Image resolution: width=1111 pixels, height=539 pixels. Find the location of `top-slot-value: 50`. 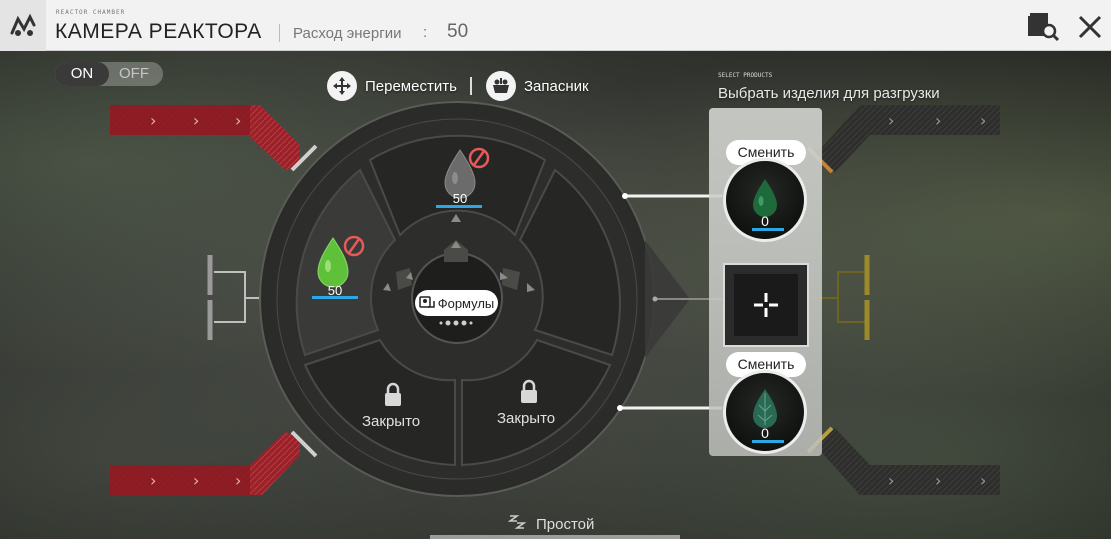

top-slot-value: 50 is located at coordinates (460, 198).